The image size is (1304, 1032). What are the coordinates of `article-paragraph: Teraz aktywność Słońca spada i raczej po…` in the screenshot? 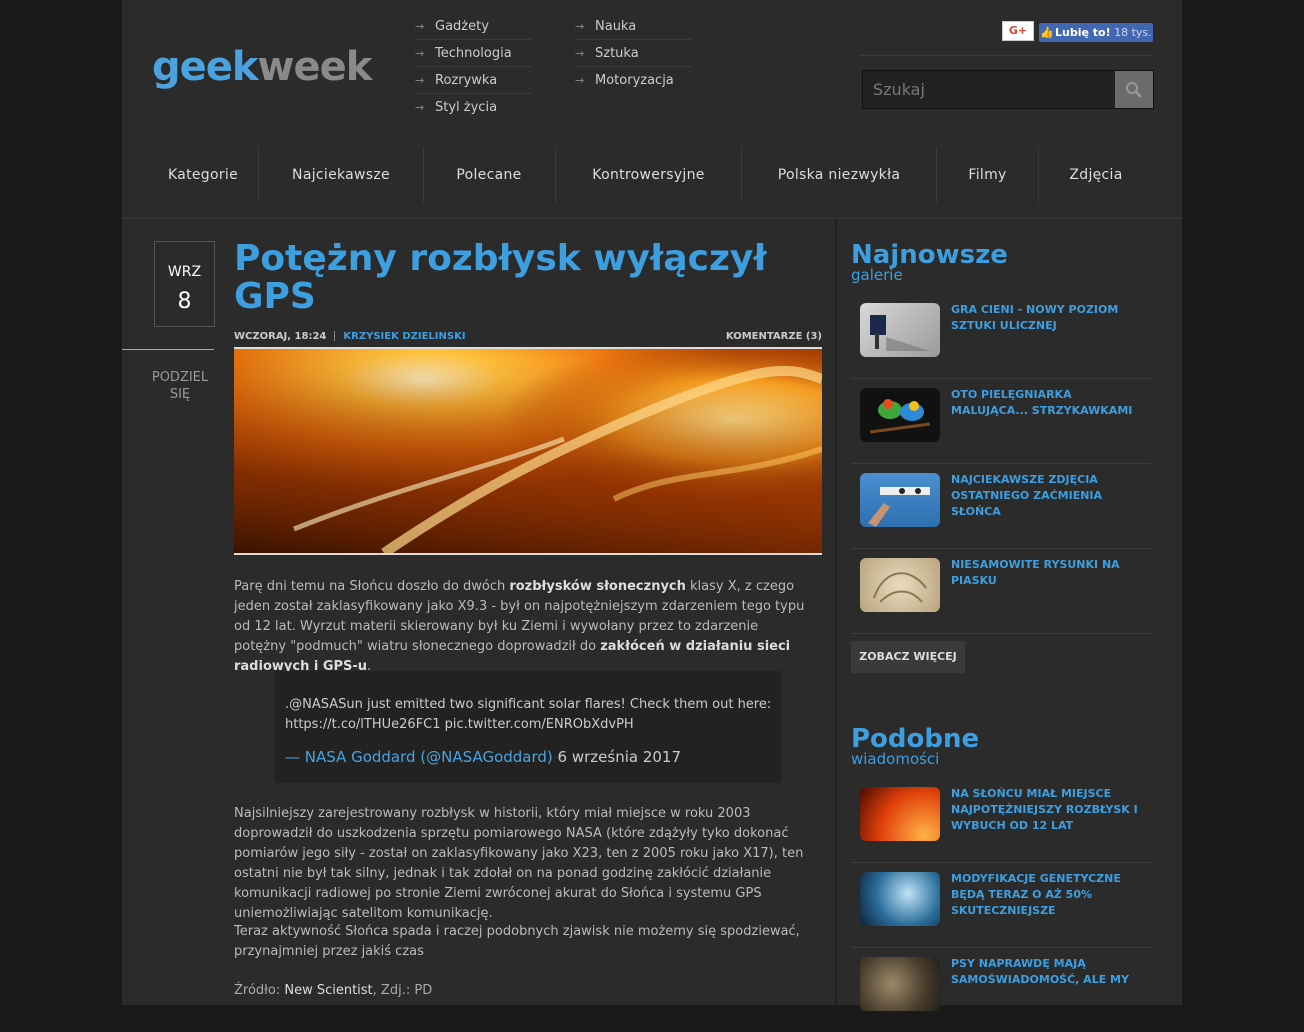 It's located at (517, 941).